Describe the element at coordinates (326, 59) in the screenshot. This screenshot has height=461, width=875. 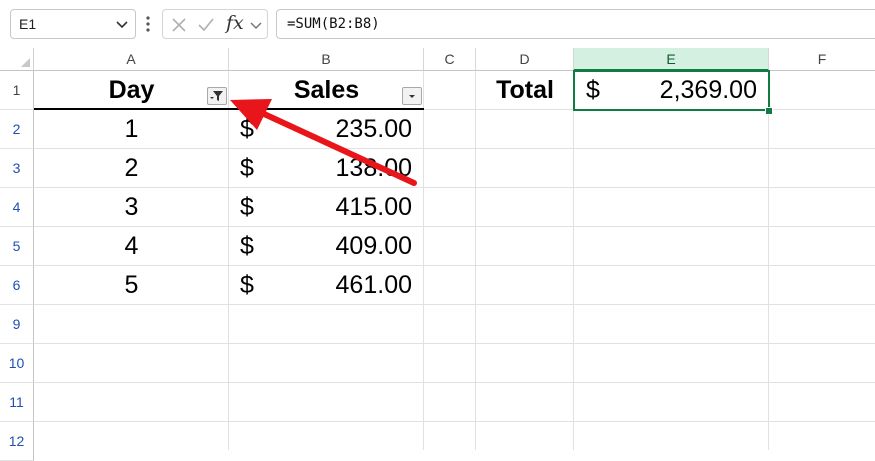
I see `column-header-b: B` at that location.